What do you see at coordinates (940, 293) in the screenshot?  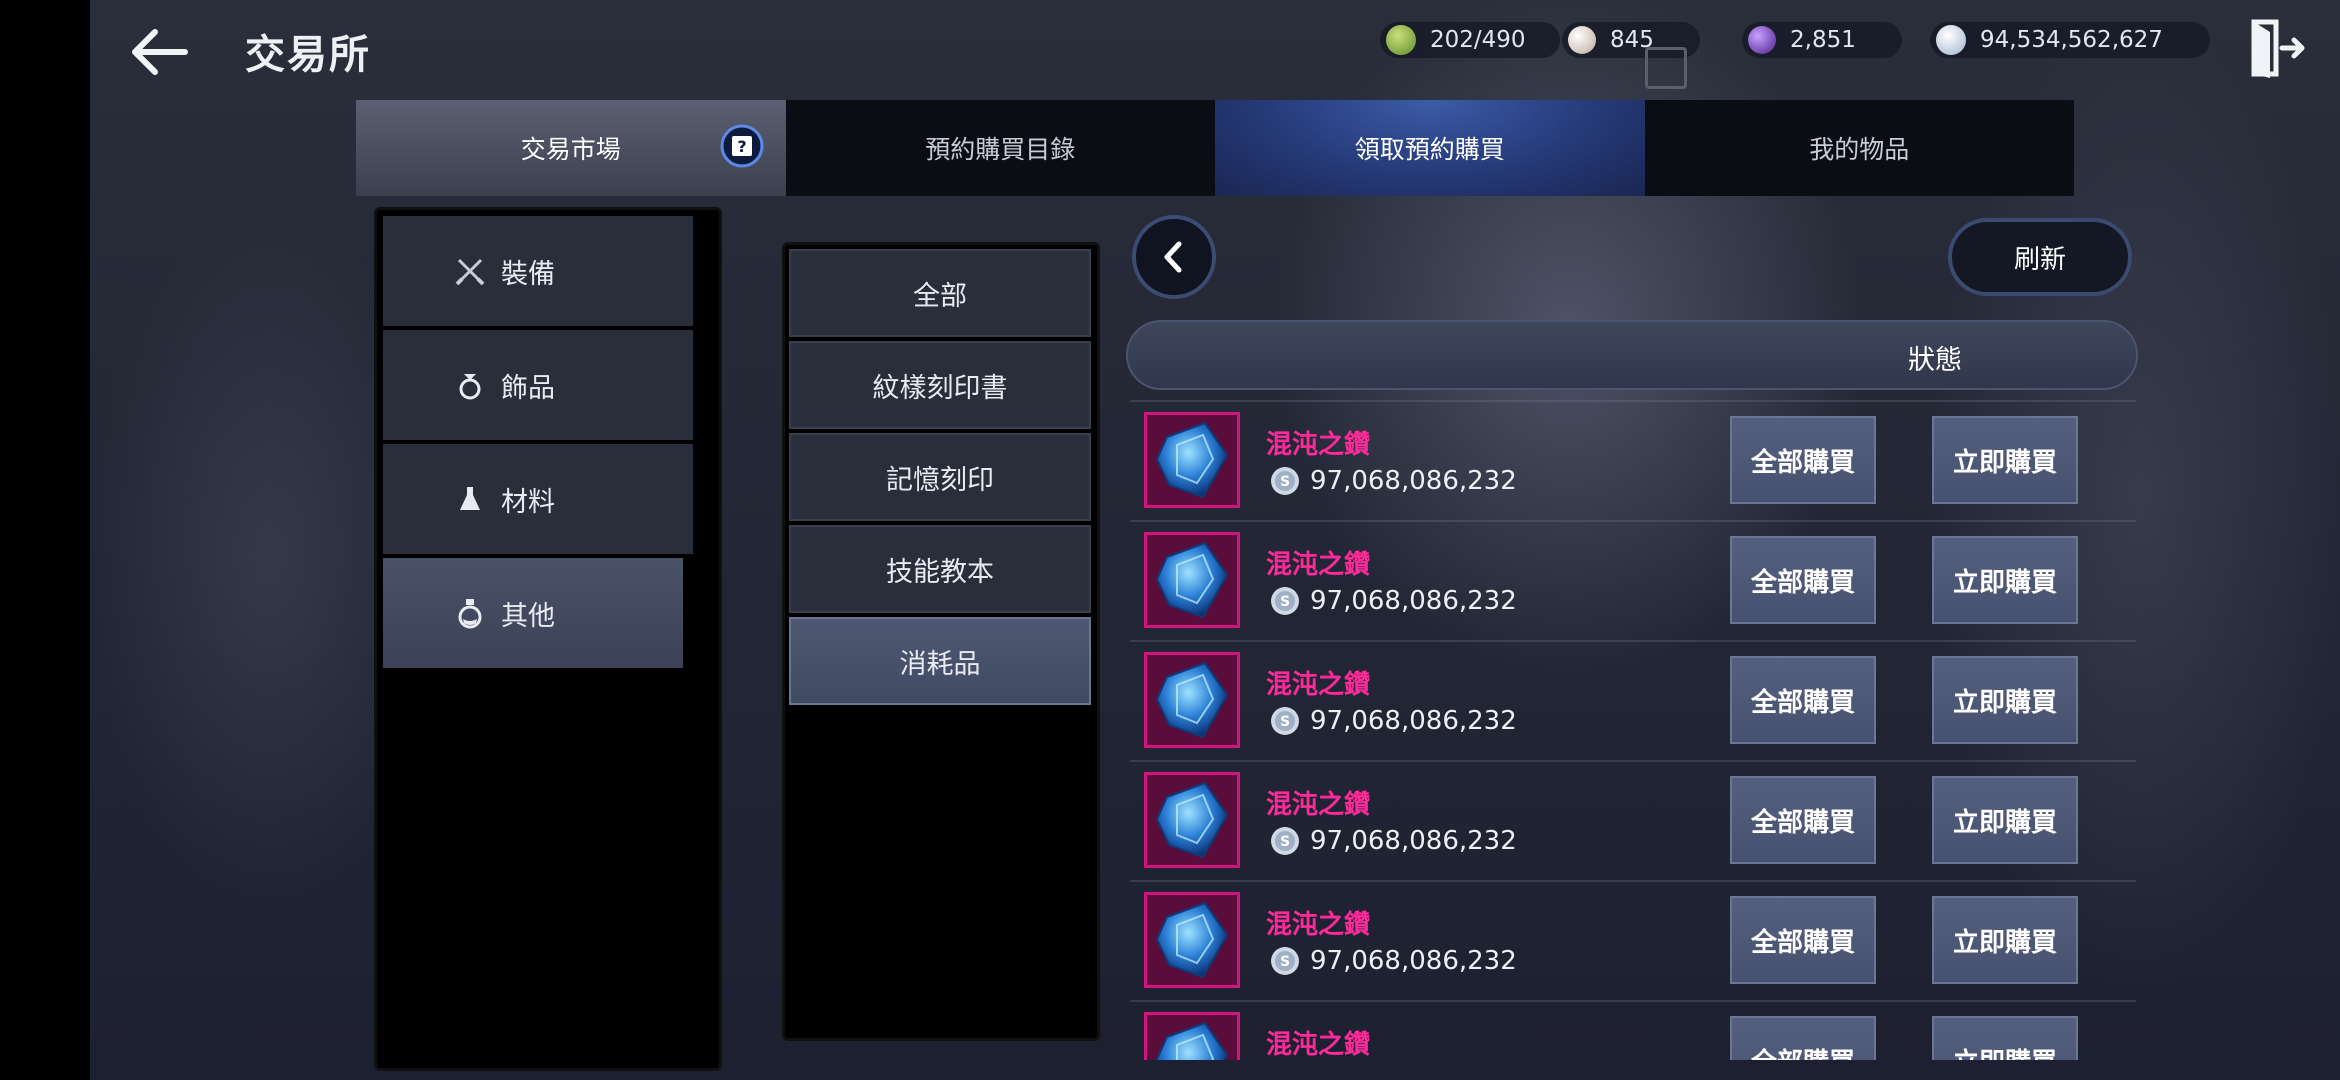 I see `subcategory-all: 全部` at bounding box center [940, 293].